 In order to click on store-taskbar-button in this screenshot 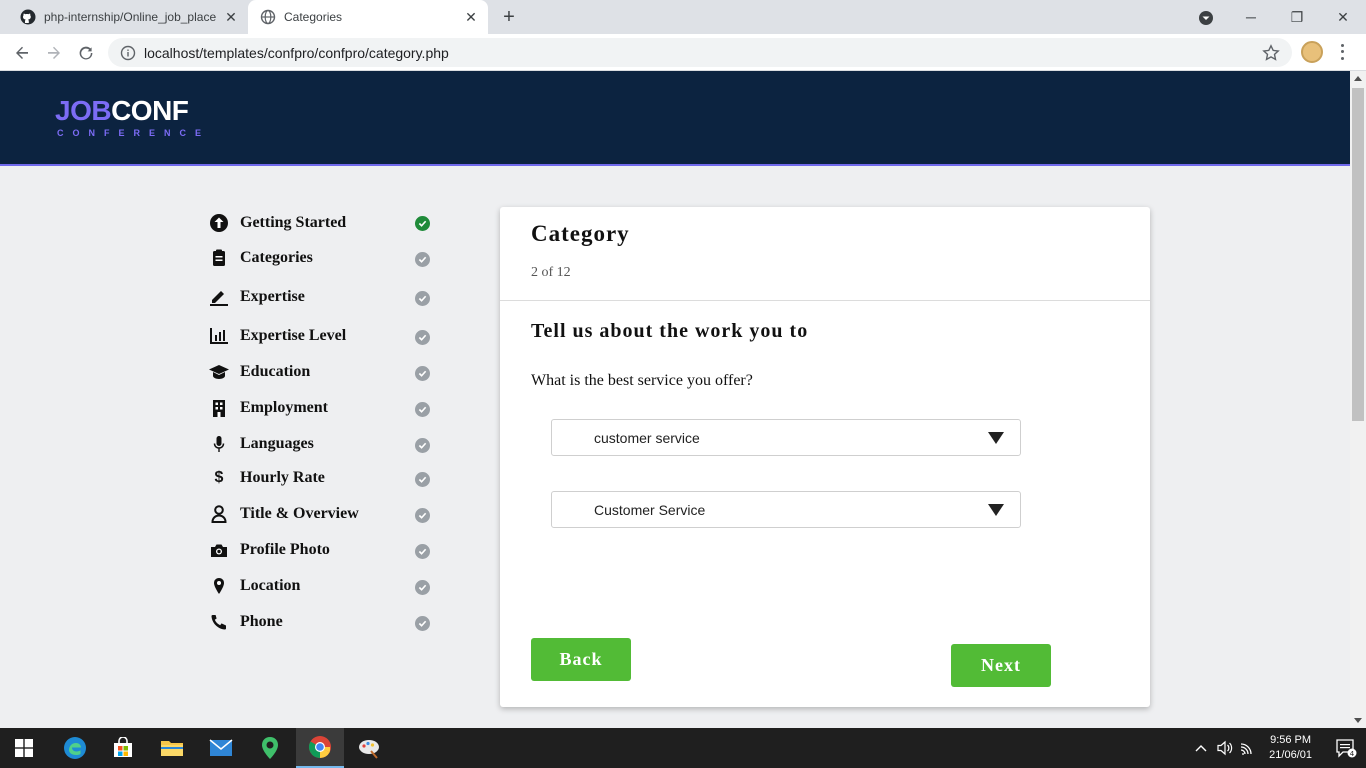, I will do `click(123, 748)`.